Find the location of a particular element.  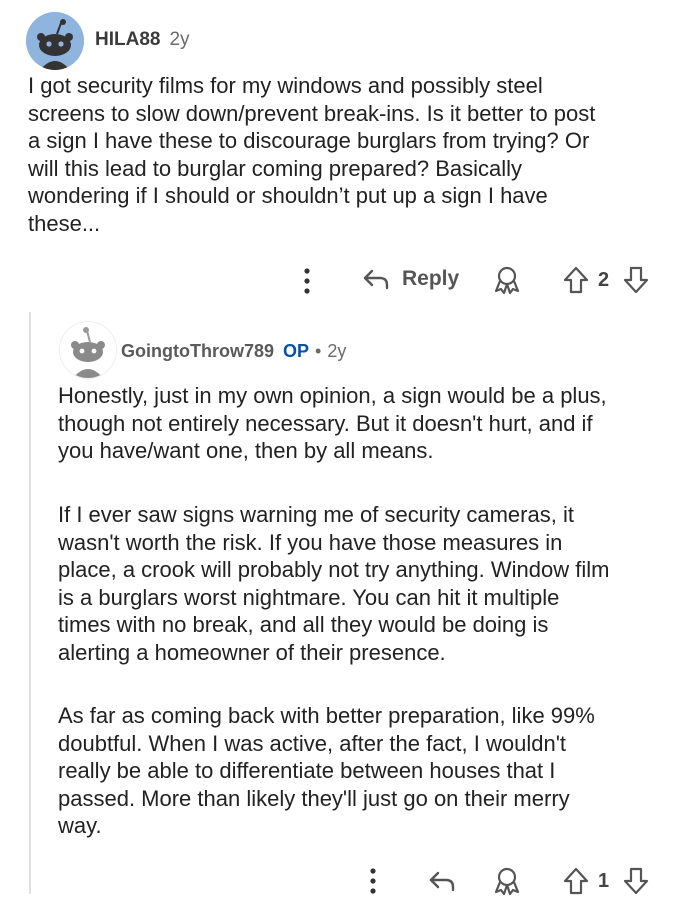

reply-label: Reply is located at coordinates (431, 278).